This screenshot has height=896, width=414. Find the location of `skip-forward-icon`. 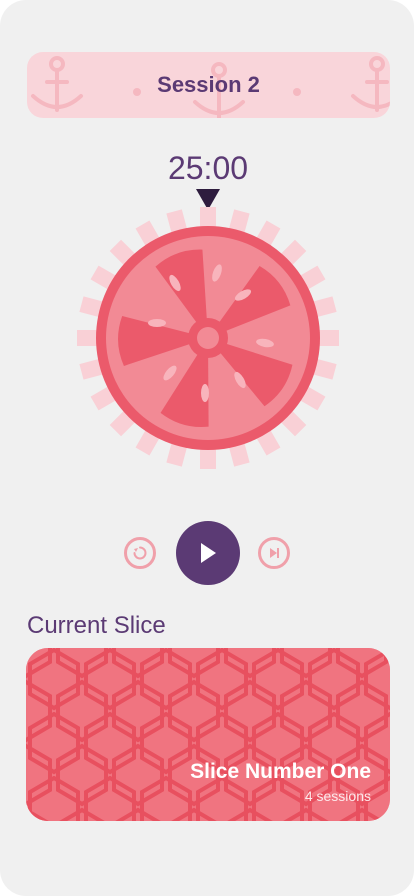

skip-forward-icon is located at coordinates (274, 553).